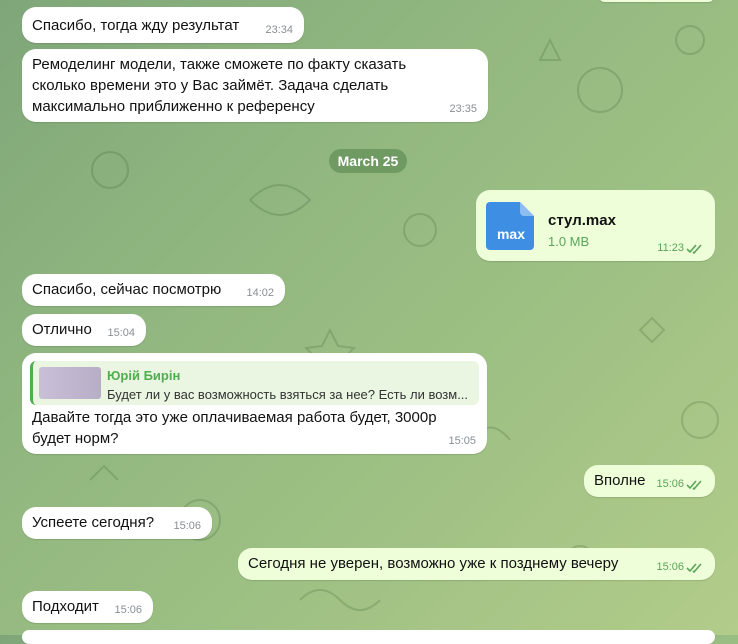 The height and width of the screenshot is (644, 738). I want to click on file-size: 1.0 MB, so click(569, 241).